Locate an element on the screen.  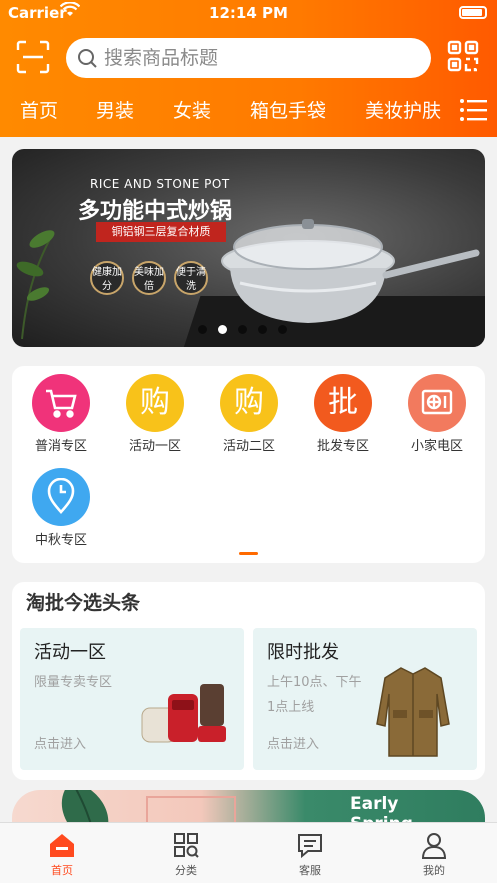
search-input is located at coordinates (259, 58).